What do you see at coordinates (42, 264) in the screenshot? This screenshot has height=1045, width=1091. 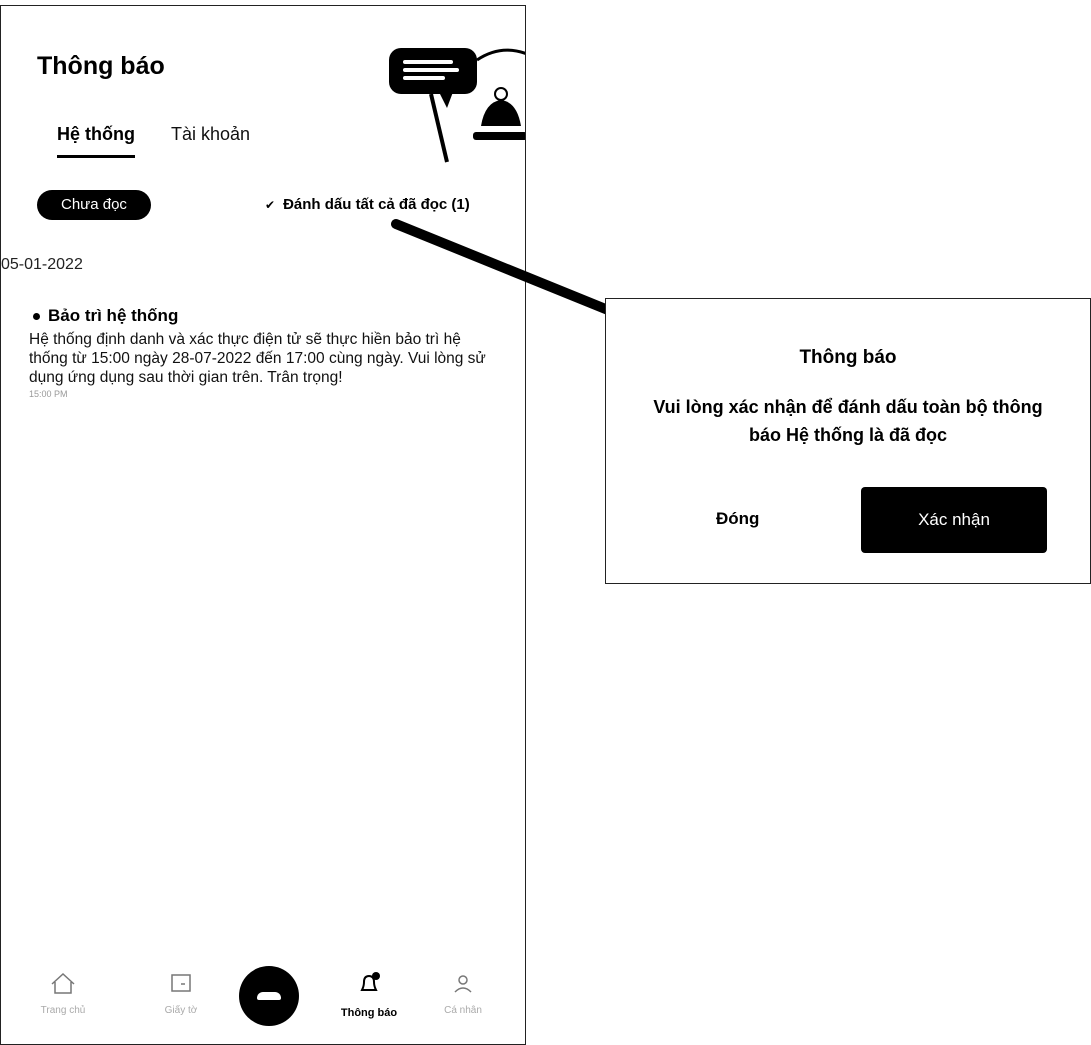 I see `date-header: 05-01-2022` at bounding box center [42, 264].